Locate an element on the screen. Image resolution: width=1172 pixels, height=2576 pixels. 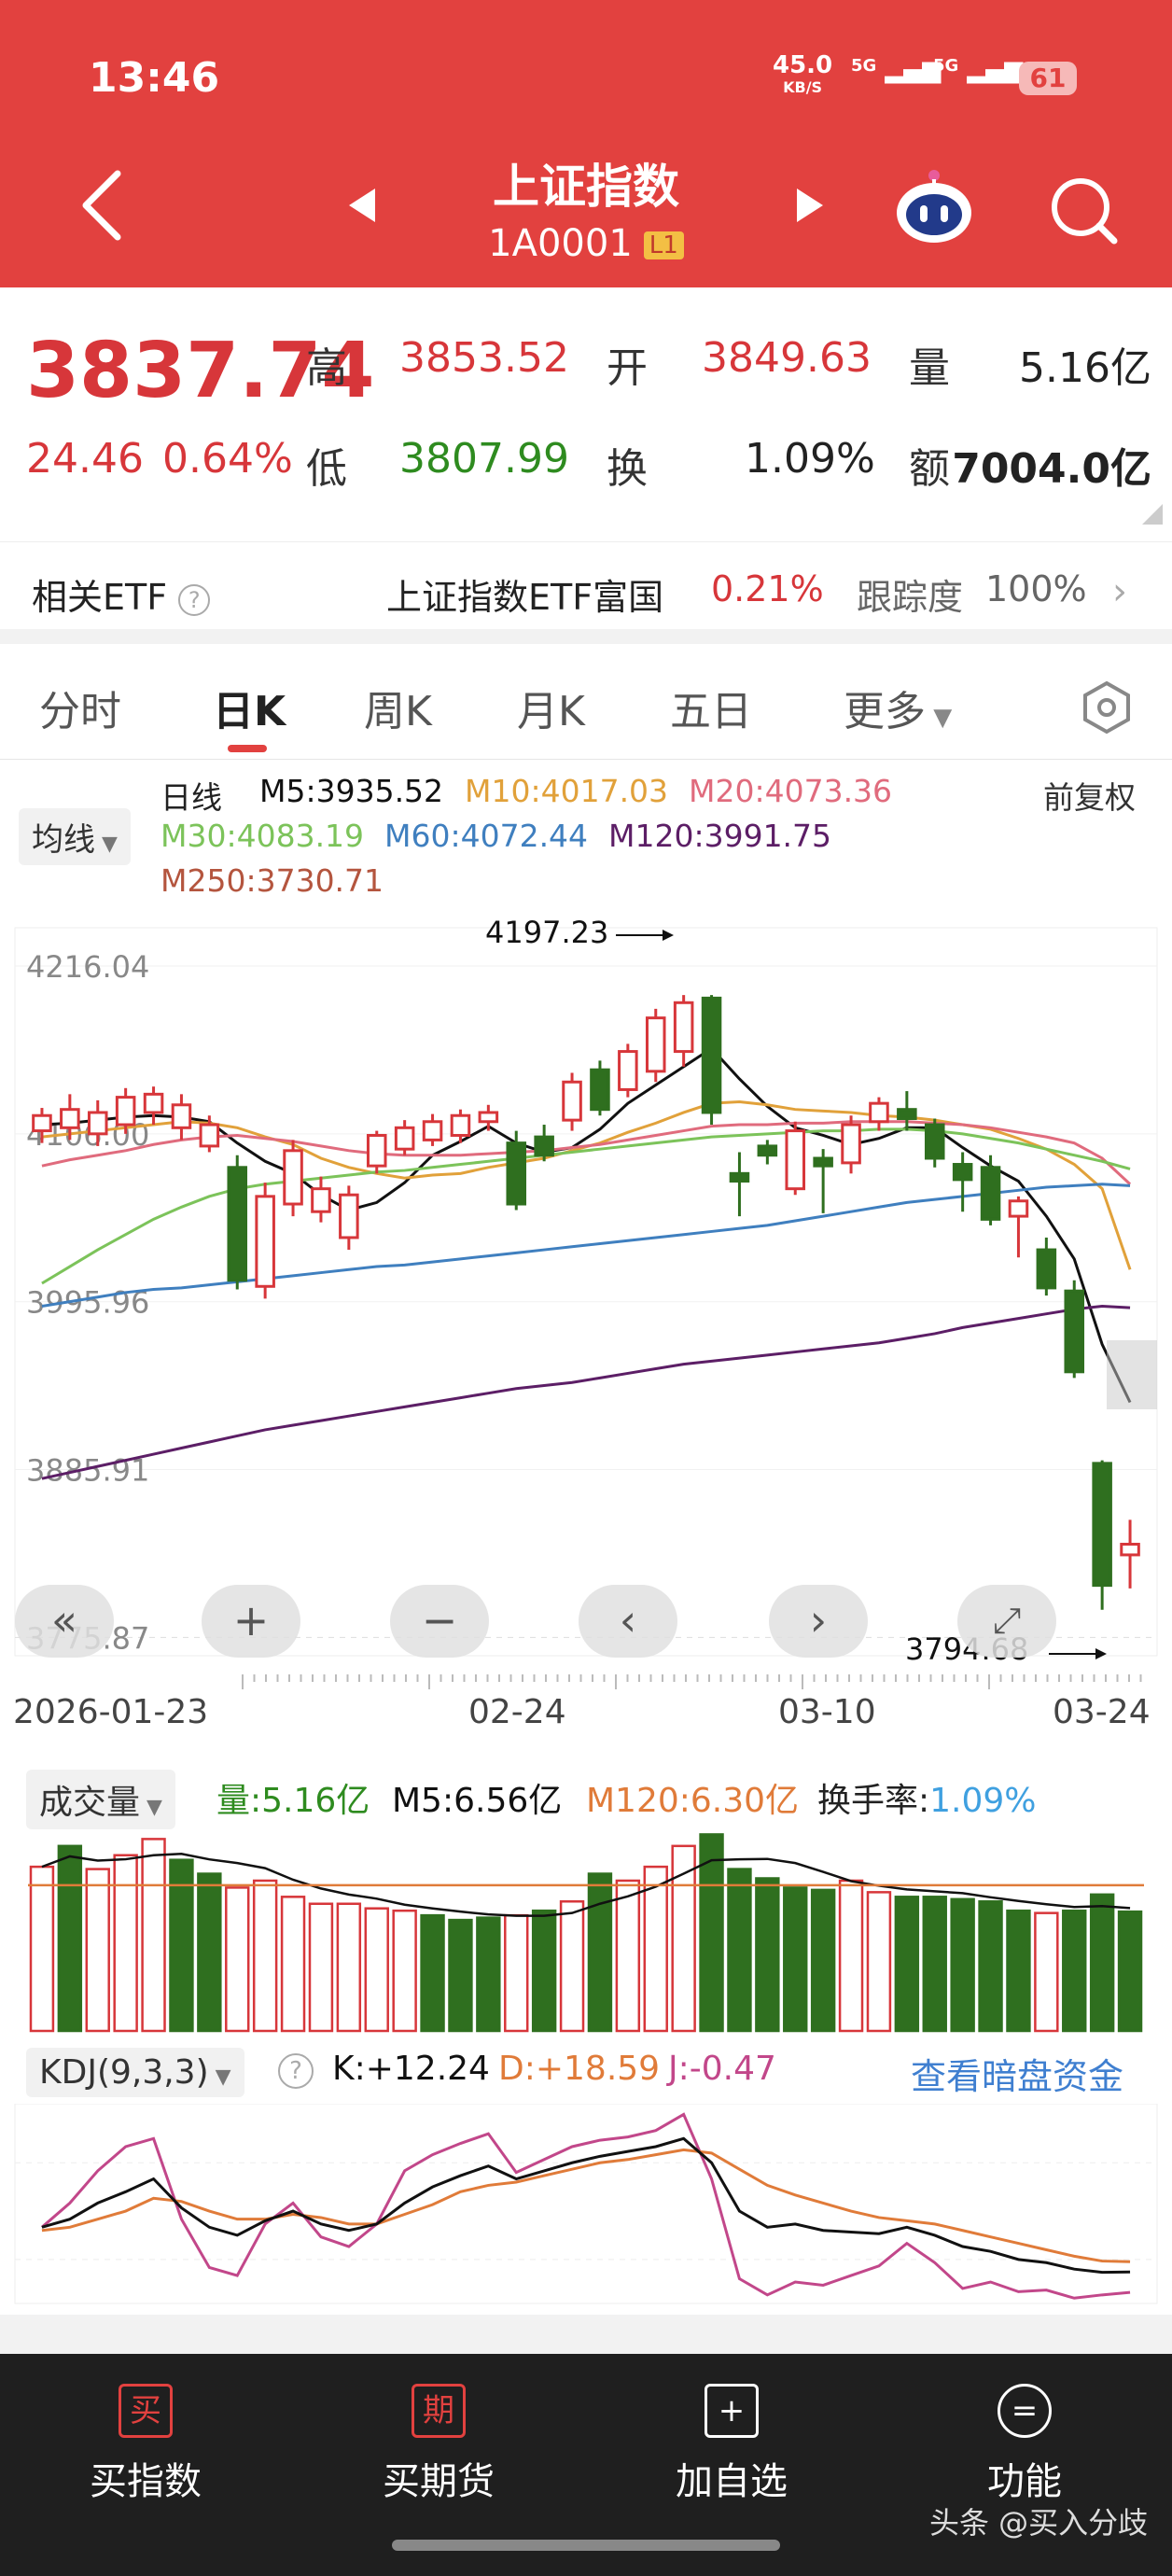
ma-line-m5 is located at coordinates (586, 1225).